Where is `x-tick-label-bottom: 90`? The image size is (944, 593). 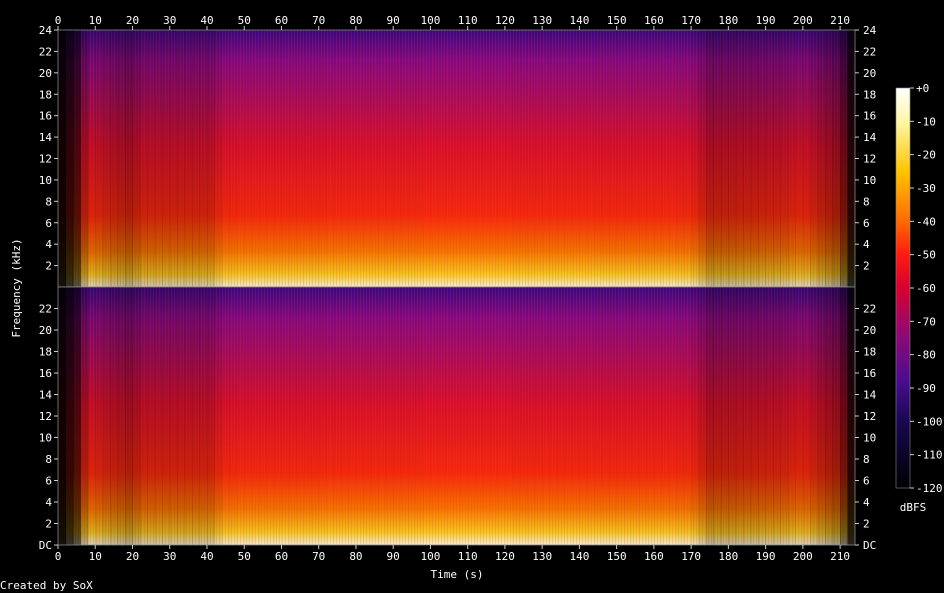 x-tick-label-bottom: 90 is located at coordinates (393, 556).